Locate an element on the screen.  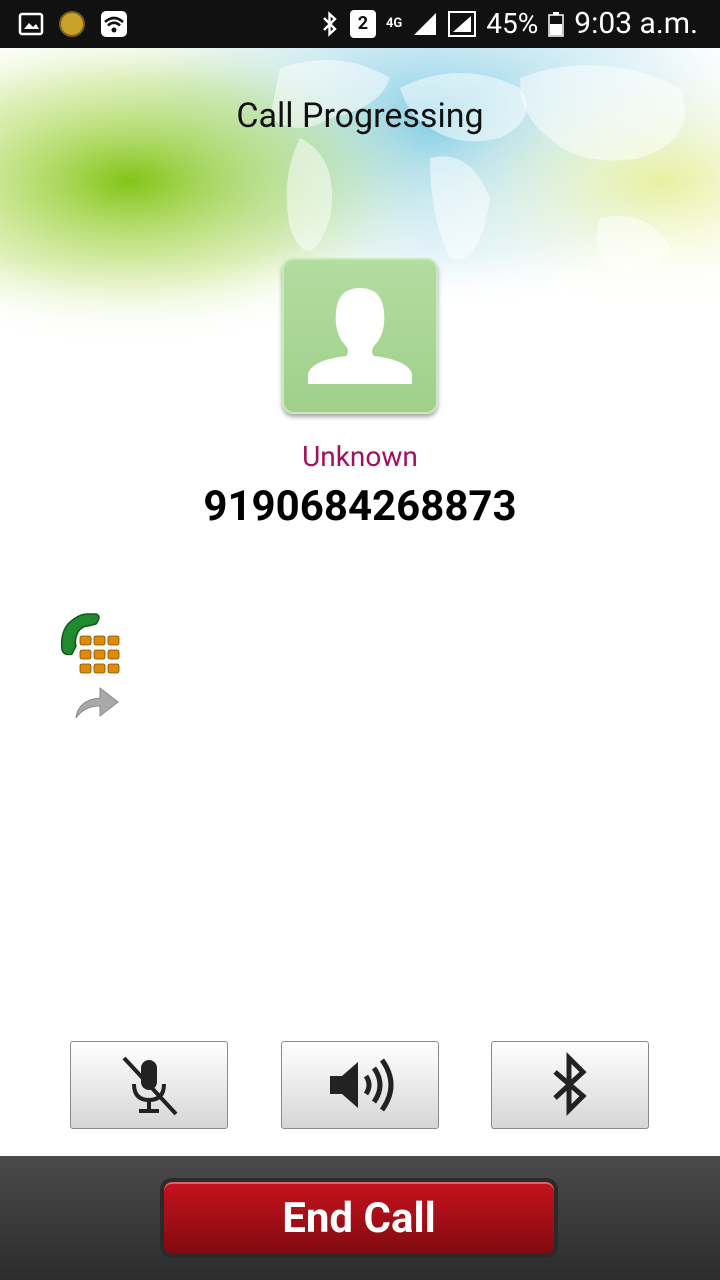
mic-muted-icon is located at coordinates (150, 1086).